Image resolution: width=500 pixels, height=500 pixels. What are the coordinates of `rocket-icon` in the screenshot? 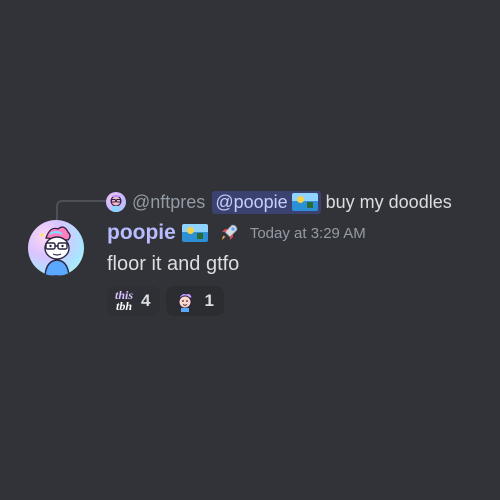 It's located at (229, 233).